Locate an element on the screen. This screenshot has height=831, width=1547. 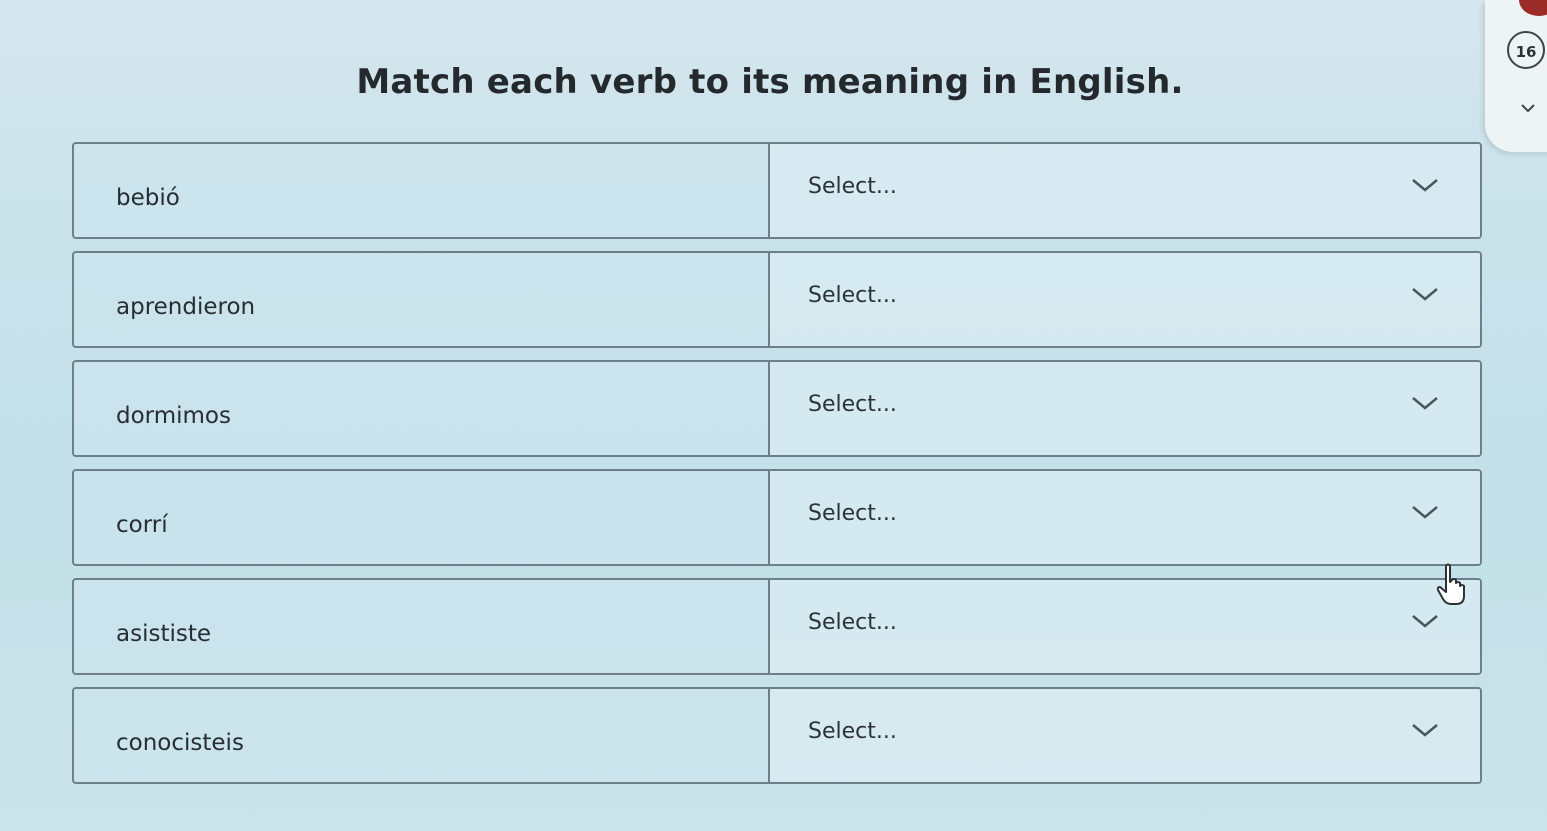
verb-label: corrí is located at coordinates (422, 517).